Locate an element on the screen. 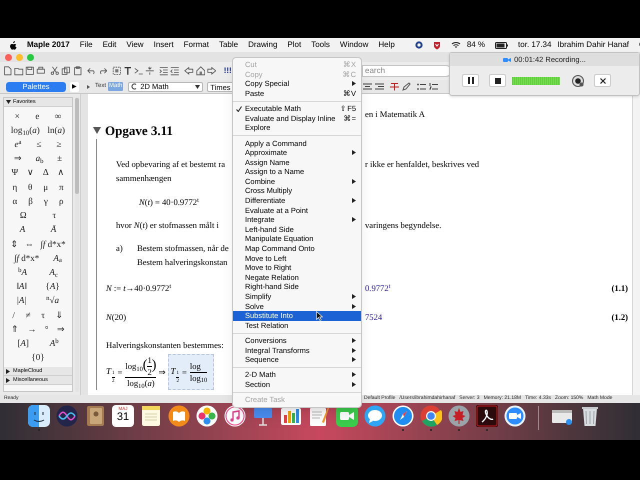 This screenshot has width=640, height=480. compass-icon is located at coordinates (403, 416).